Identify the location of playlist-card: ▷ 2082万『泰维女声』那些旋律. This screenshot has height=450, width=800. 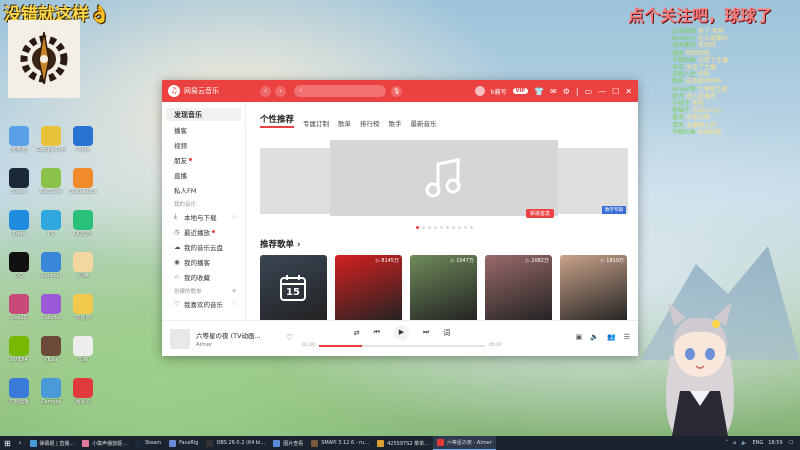
(518, 287).